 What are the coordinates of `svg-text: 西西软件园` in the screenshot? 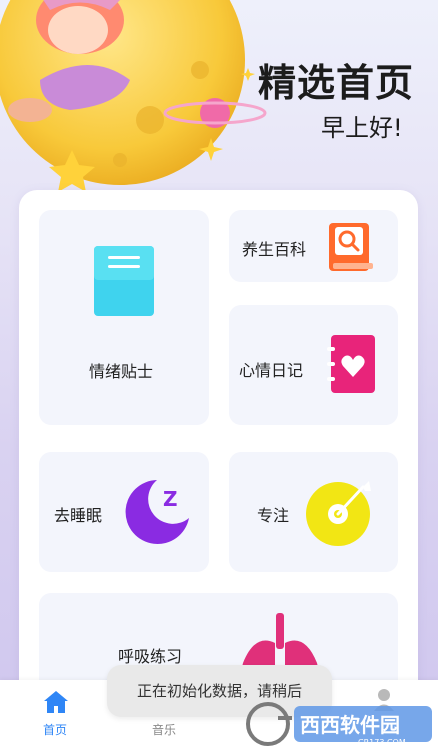 It's located at (350, 725).